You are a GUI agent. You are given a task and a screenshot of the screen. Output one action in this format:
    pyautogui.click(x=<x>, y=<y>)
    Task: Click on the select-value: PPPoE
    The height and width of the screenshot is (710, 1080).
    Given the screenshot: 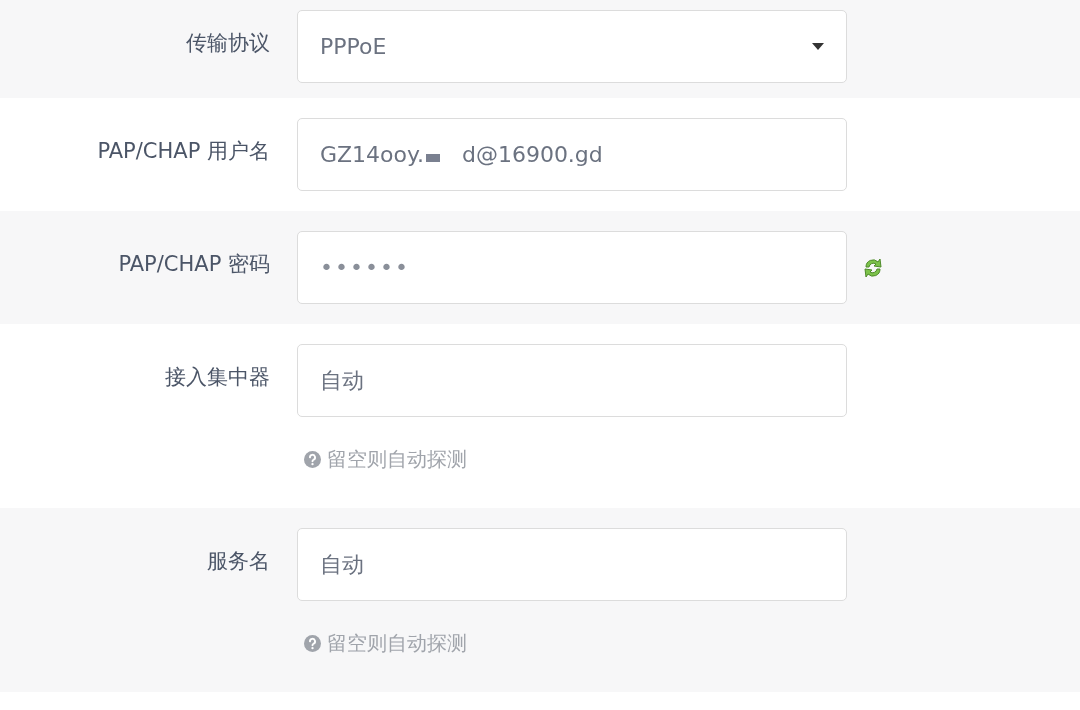 What is the action you would take?
    pyautogui.click(x=353, y=47)
    